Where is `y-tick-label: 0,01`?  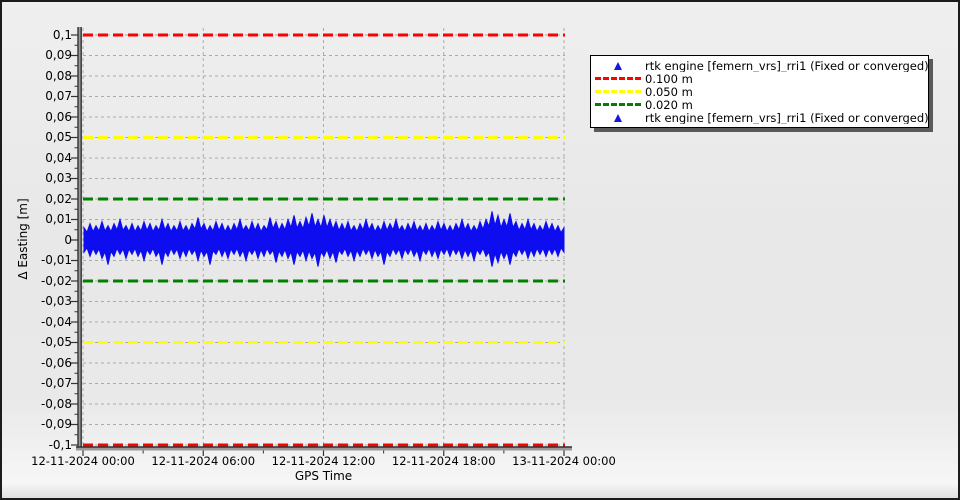 y-tick-label: 0,01 is located at coordinates (58, 219).